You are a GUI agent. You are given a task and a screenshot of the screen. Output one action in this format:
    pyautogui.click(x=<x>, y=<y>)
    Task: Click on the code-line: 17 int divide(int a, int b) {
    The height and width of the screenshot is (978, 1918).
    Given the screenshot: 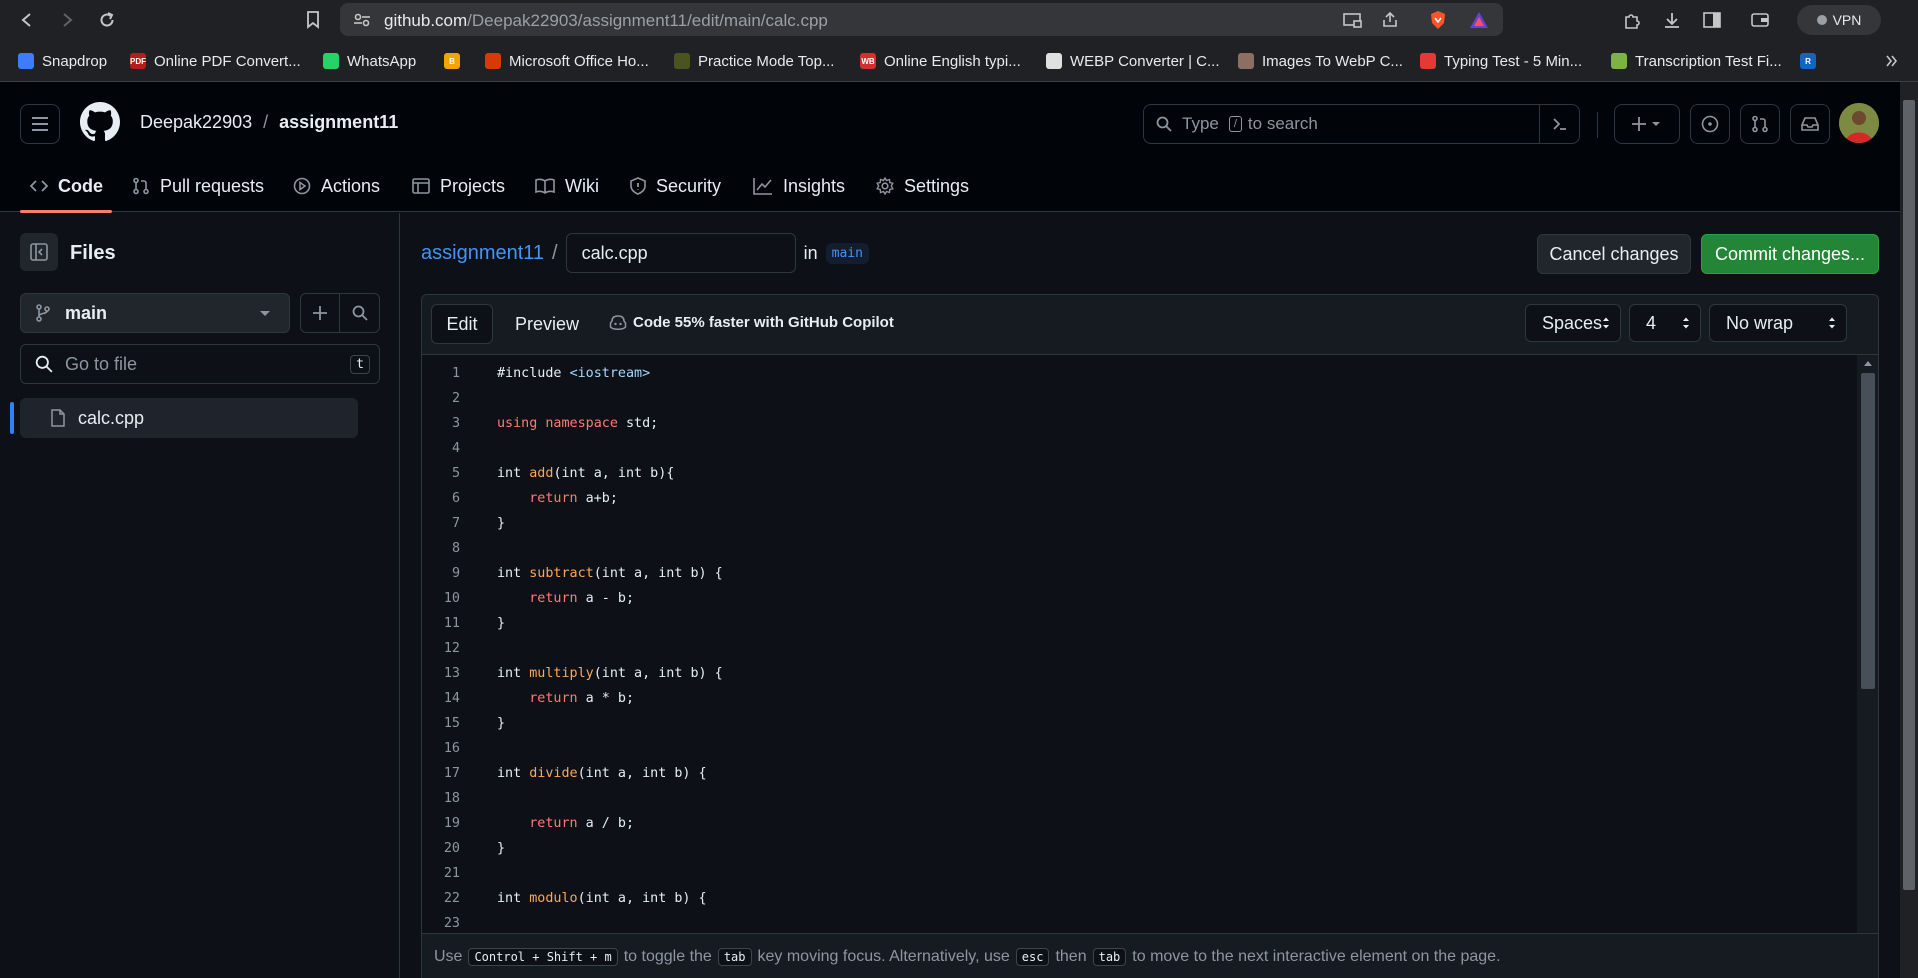 What is the action you would take?
    pyautogui.click(x=1139, y=773)
    